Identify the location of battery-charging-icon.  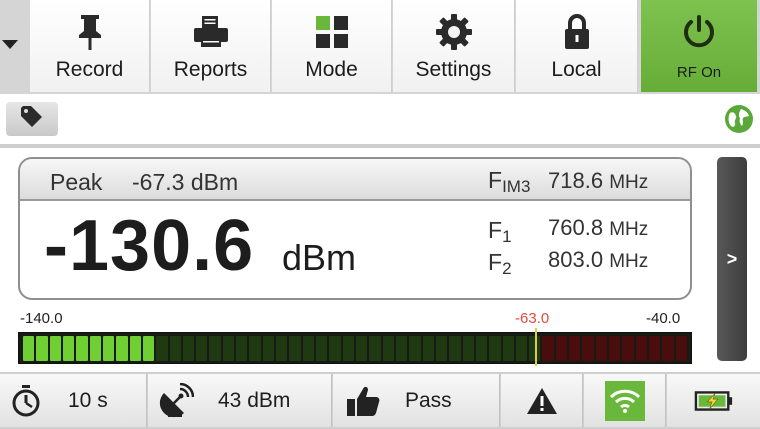
(714, 401).